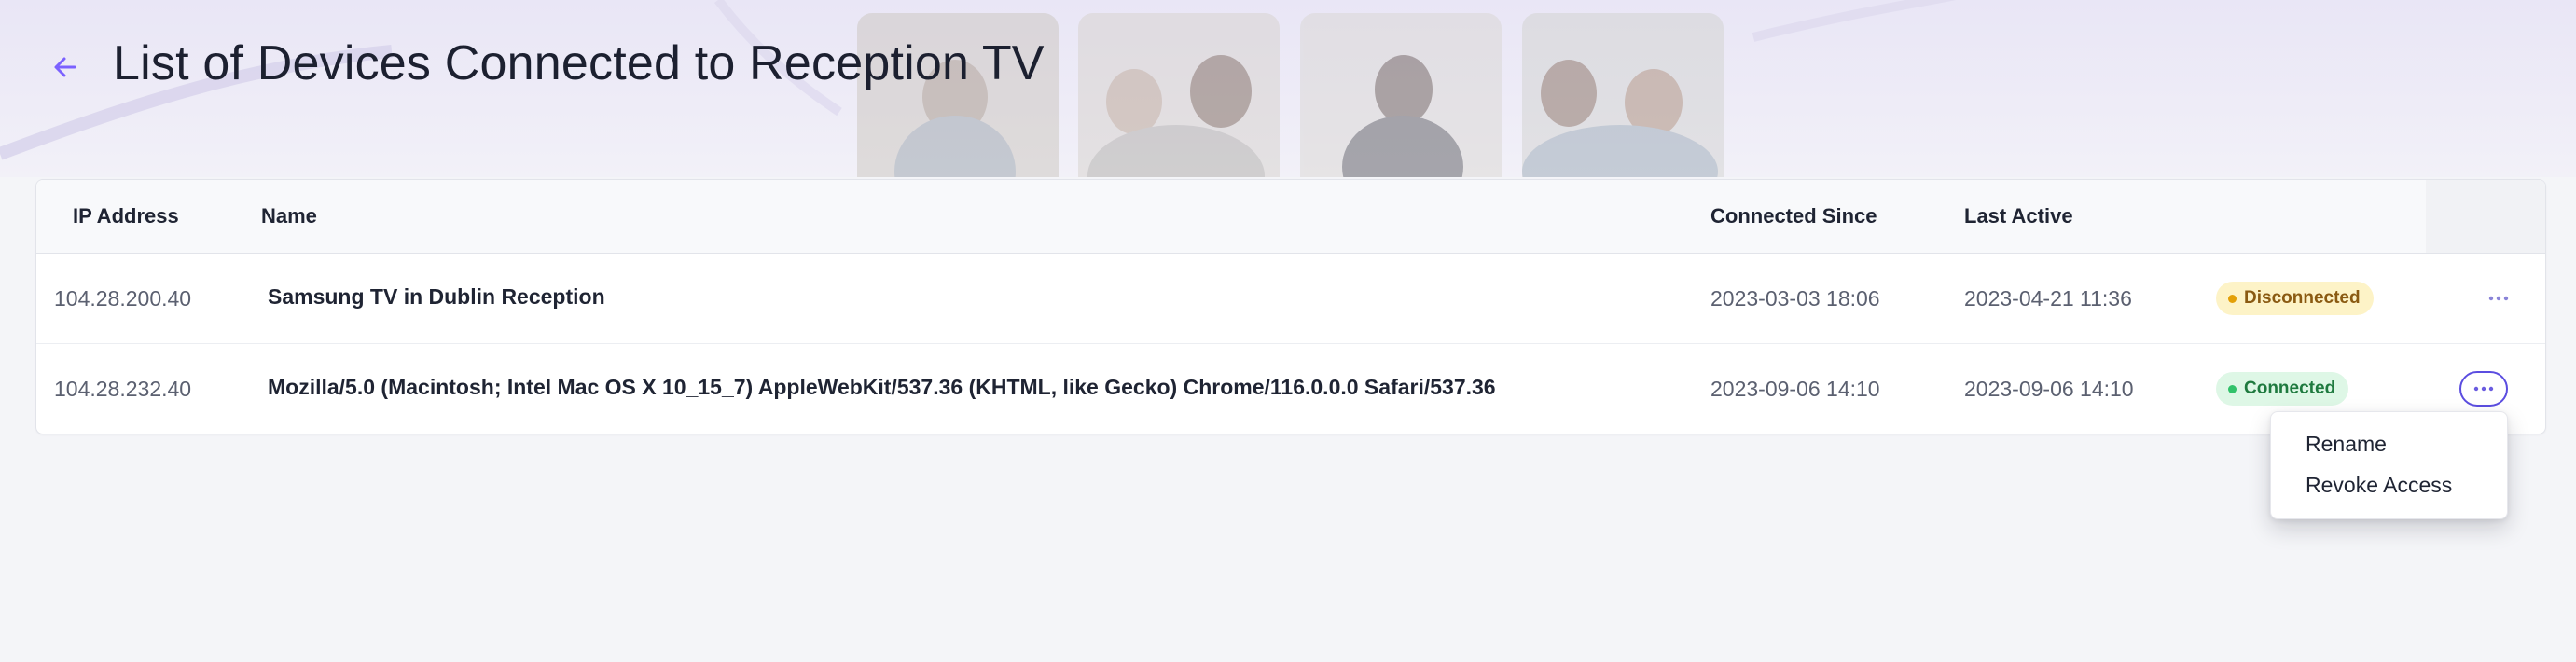  I want to click on column-header-name: Name, so click(289, 216).